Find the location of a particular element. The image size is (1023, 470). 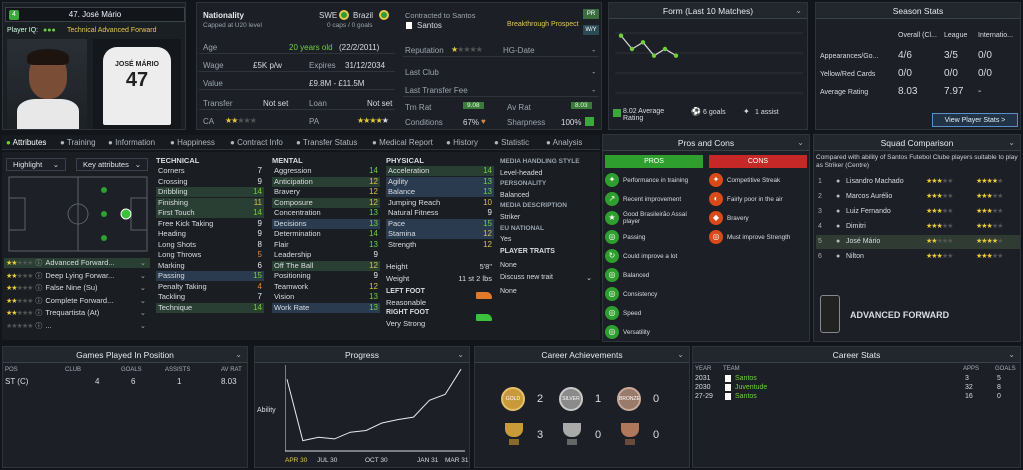

progress-header: Progress ⌄ is located at coordinates (362, 355).